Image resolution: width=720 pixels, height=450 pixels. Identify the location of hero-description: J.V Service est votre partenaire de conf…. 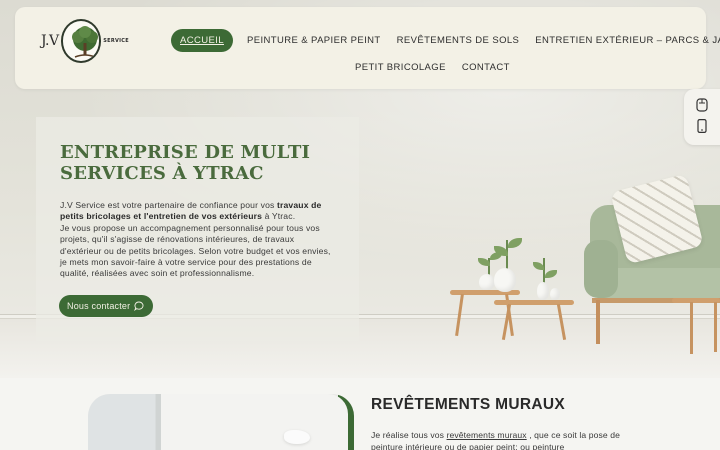
(196, 240).